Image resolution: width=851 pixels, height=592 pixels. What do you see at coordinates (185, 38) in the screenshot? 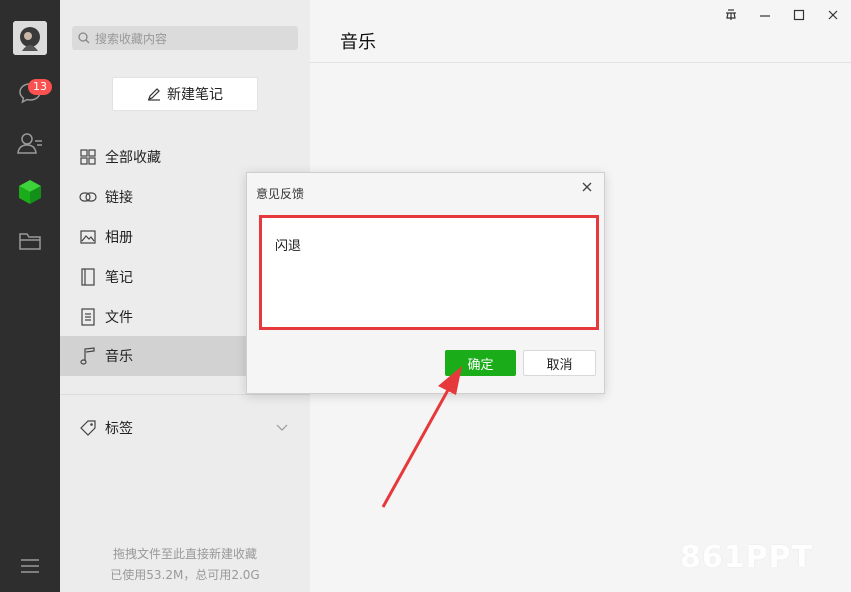
I see `search-input: 搜索收藏内容` at bounding box center [185, 38].